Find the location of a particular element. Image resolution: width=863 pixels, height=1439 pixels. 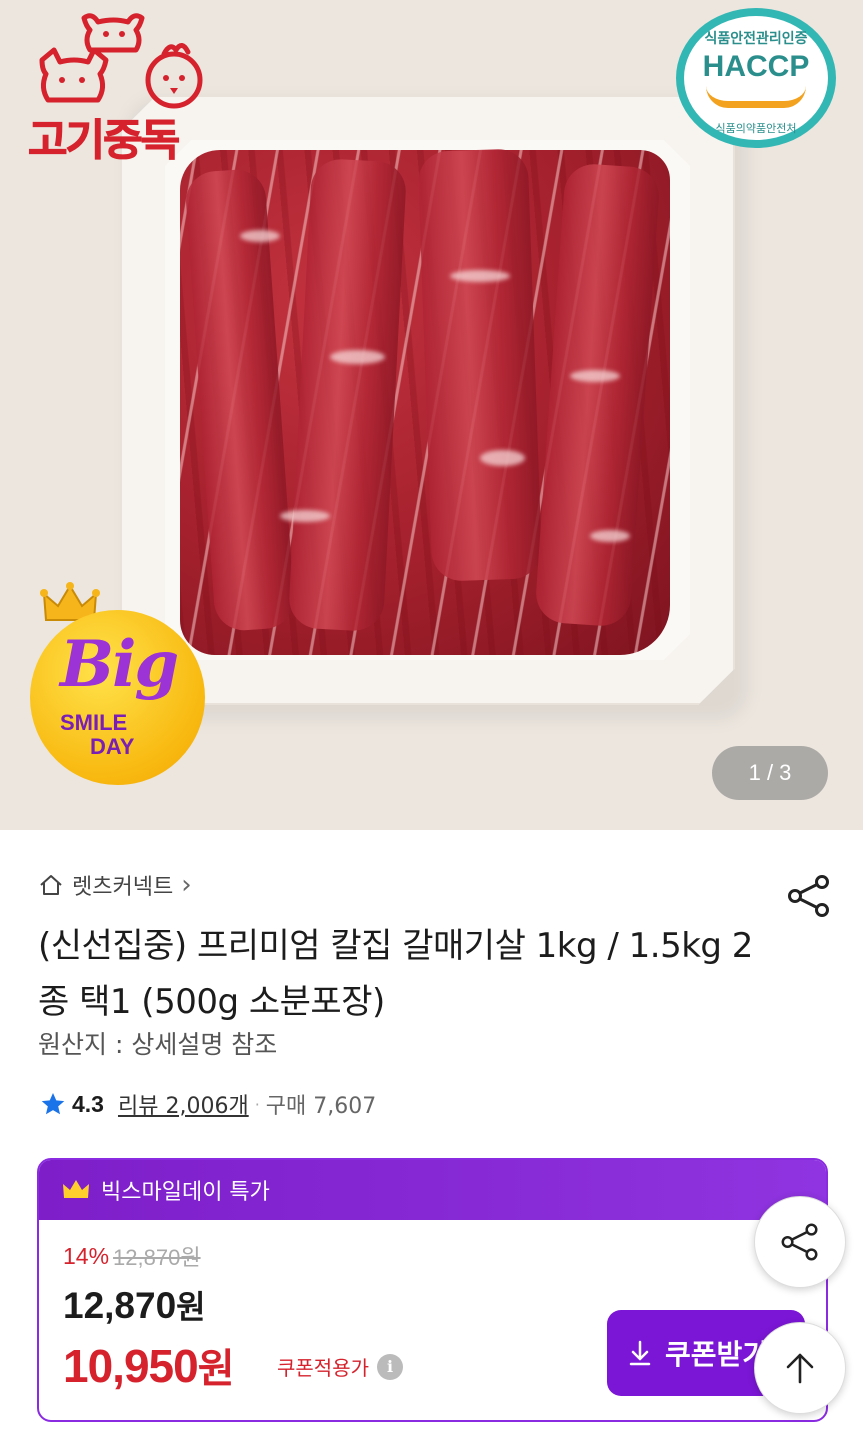

discount-percent: 14% is located at coordinates (86, 1255).